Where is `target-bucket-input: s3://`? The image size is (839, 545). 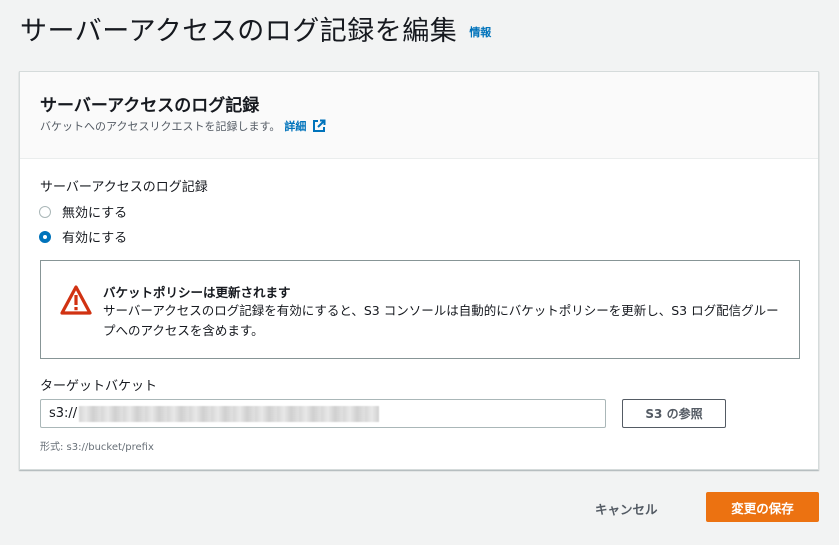 target-bucket-input: s3:// is located at coordinates (323, 413).